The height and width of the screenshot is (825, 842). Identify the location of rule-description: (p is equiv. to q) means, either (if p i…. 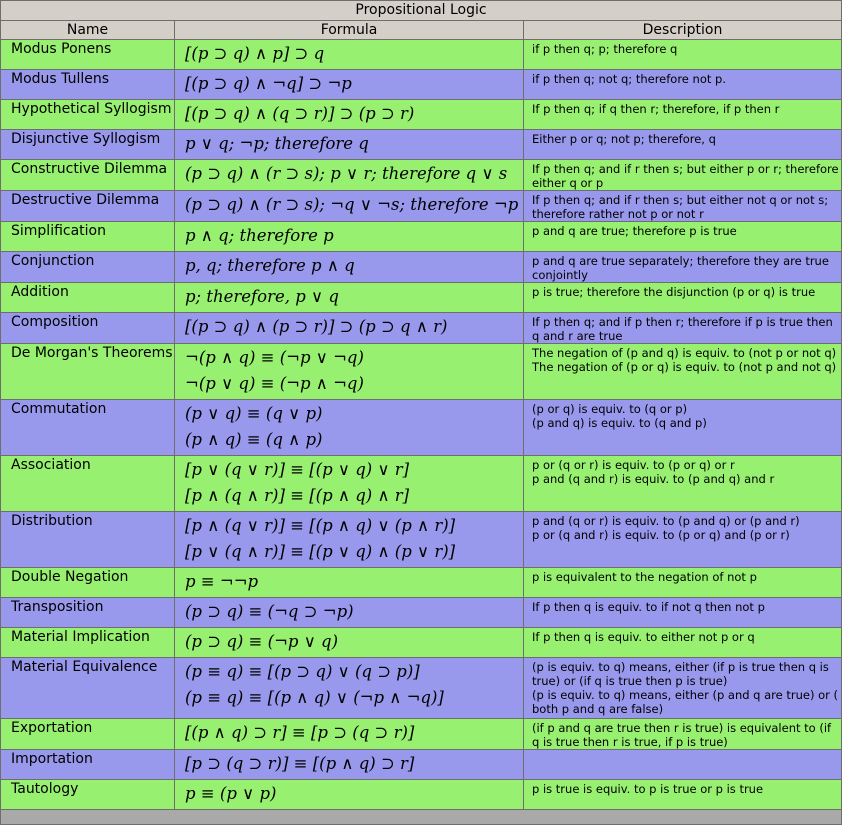
(682, 688).